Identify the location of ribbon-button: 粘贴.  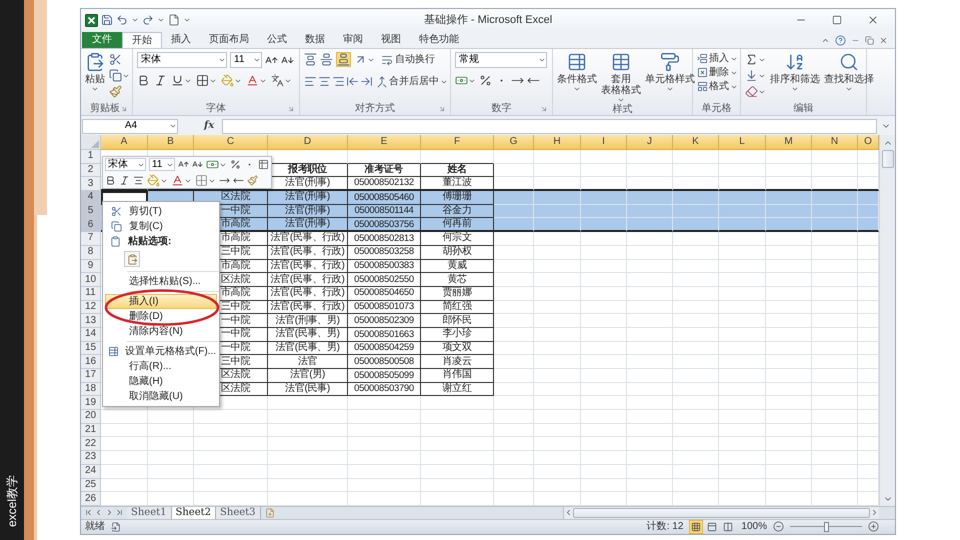
(95, 72).